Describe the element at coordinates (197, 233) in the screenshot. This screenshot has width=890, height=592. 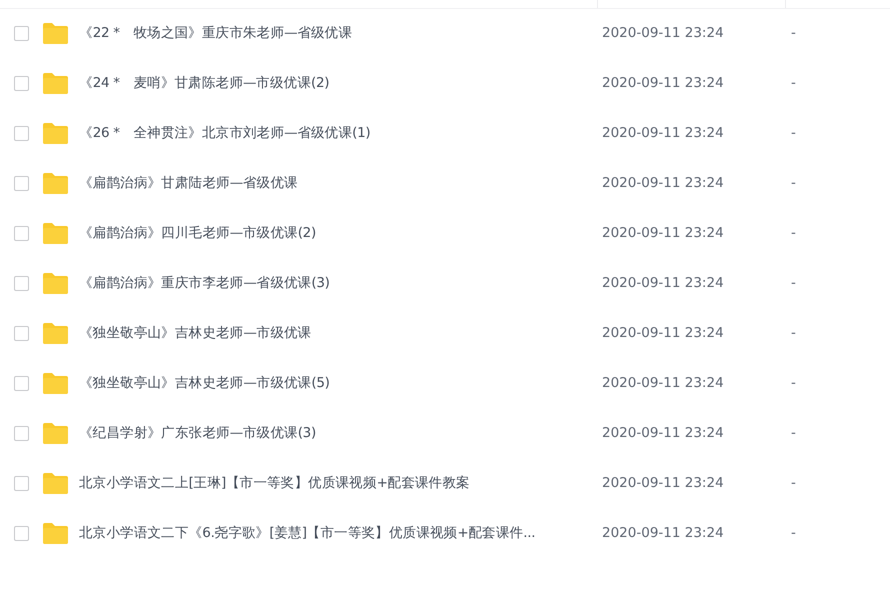
I see `file-name: 《扁鹊治病》四川毛老师—市级优课(2)` at that location.